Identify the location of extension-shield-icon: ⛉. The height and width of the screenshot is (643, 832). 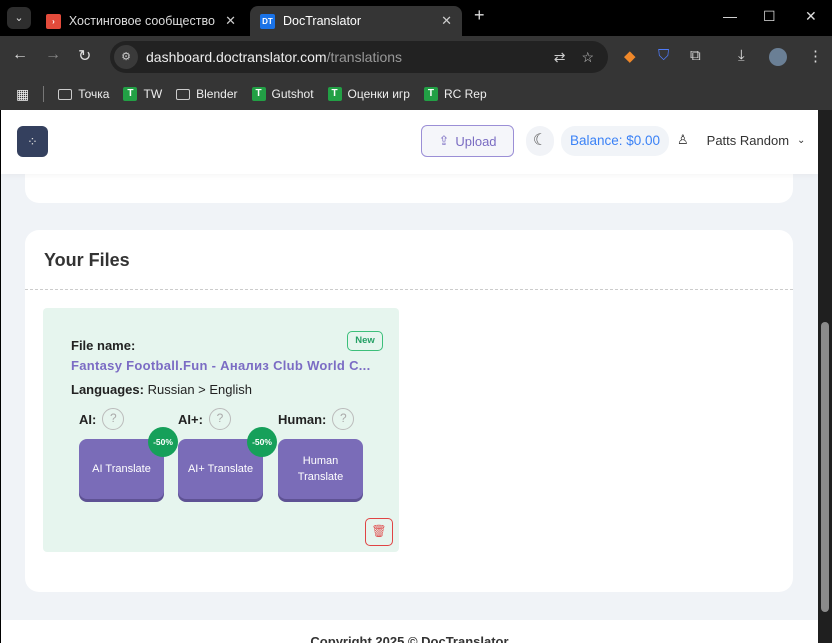
(663, 55).